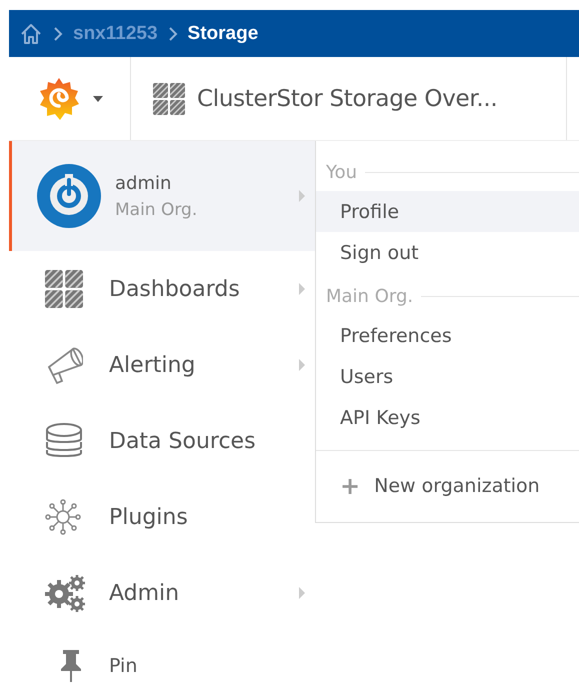 The height and width of the screenshot is (698, 579). Describe the element at coordinates (223, 33) in the screenshot. I see `breadcrumb-link: Storage` at that location.